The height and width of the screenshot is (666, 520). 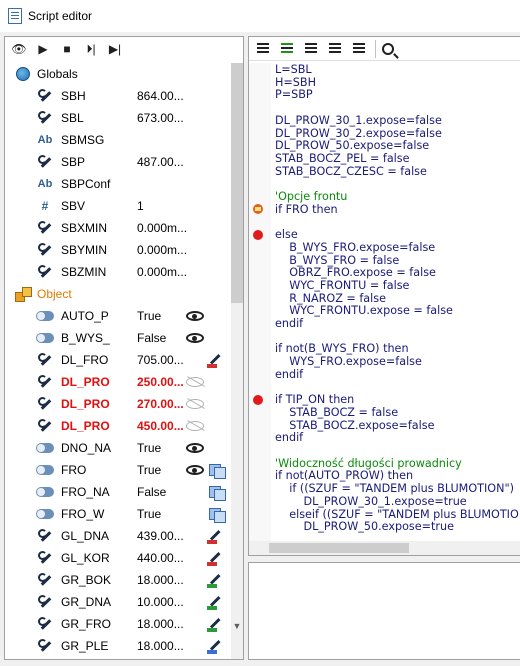 What do you see at coordinates (337, 260) in the screenshot?
I see `code-line: B_WYS_FRO = false` at bounding box center [337, 260].